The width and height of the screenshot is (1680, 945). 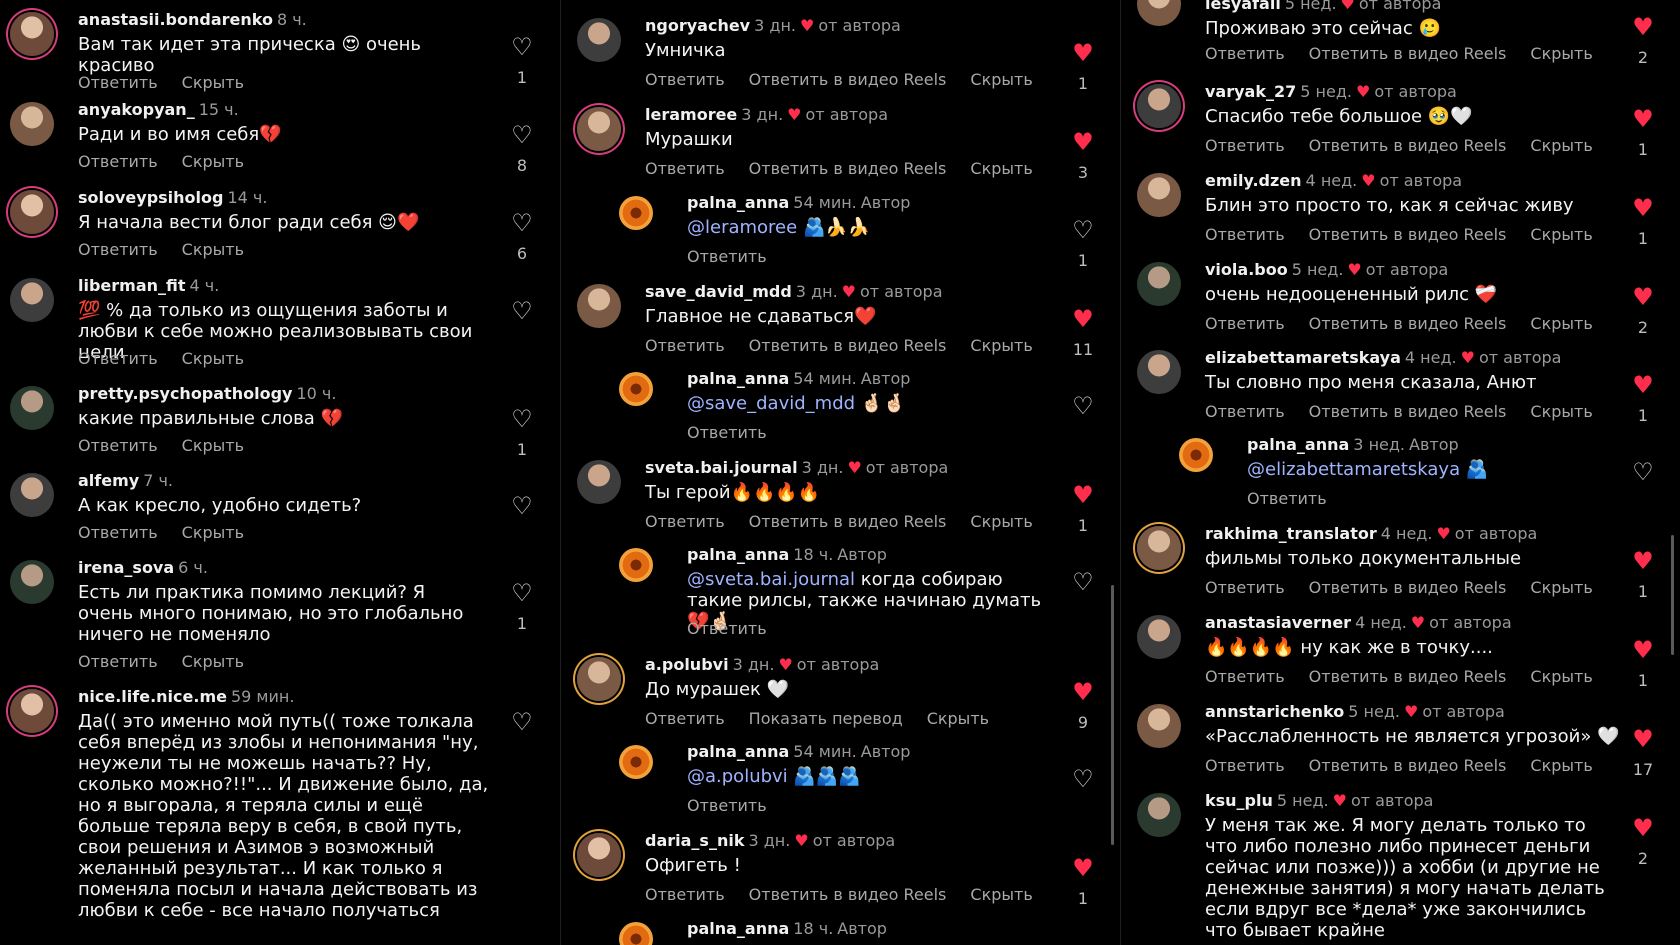 What do you see at coordinates (1643, 753) in the screenshot?
I see `like-button: ♥ 17` at bounding box center [1643, 753].